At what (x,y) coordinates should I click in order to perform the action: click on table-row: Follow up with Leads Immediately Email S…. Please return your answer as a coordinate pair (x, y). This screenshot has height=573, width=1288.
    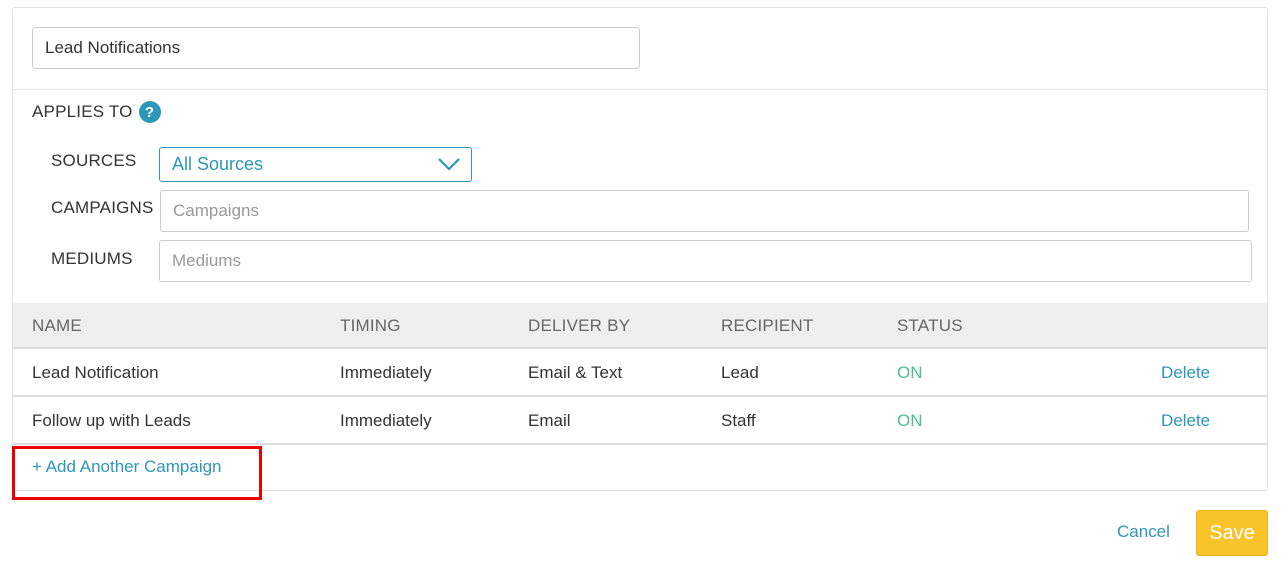
    Looking at the image, I should click on (640, 421).